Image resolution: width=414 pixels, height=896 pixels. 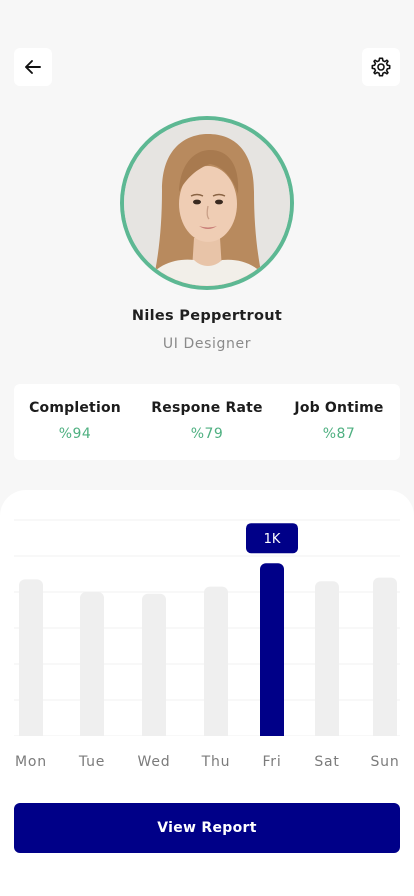 I want to click on chart-x-label: Mon, so click(x=31, y=762).